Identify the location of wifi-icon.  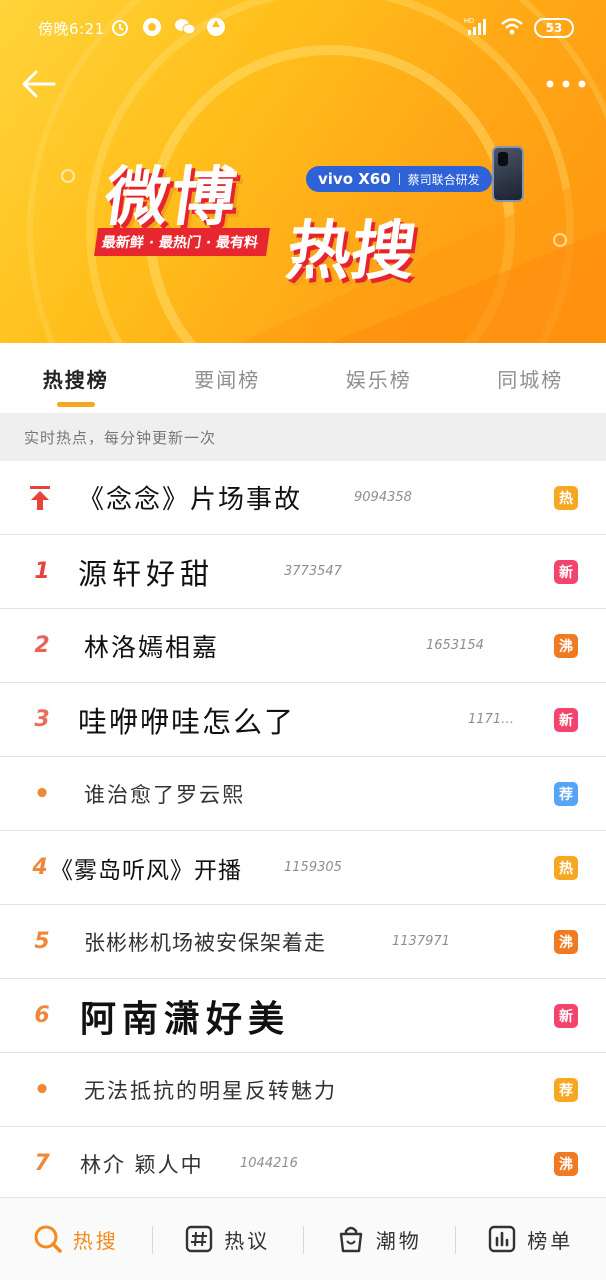
(512, 28).